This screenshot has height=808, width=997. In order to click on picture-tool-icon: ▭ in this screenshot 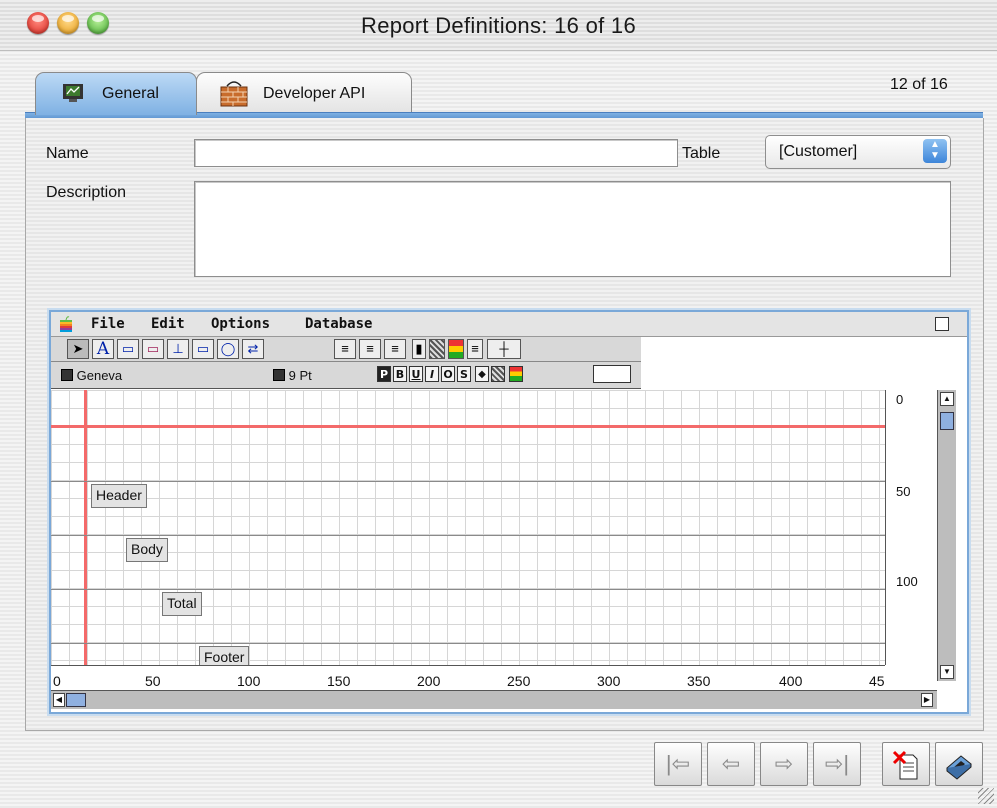, I will do `click(153, 349)`.